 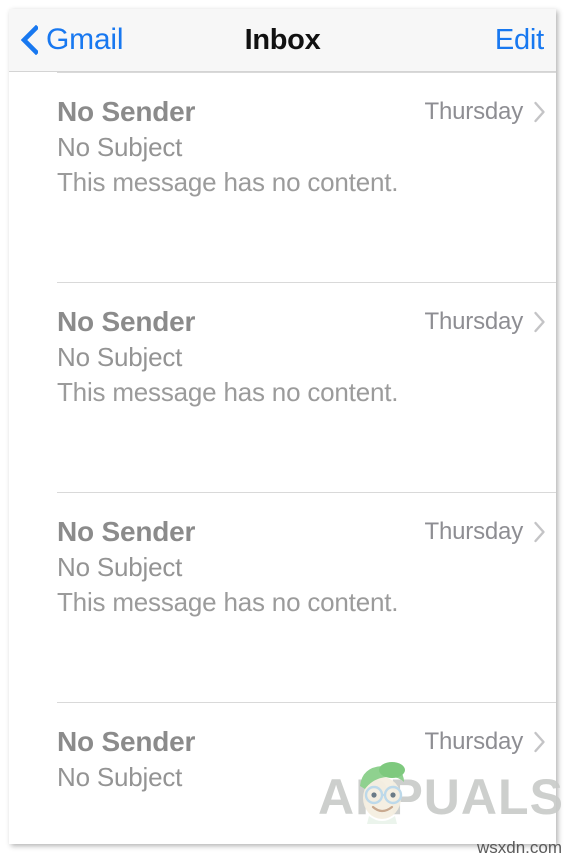 What do you see at coordinates (282, 40) in the screenshot?
I see `navigation-bar: Gmail Inbox Edit` at bounding box center [282, 40].